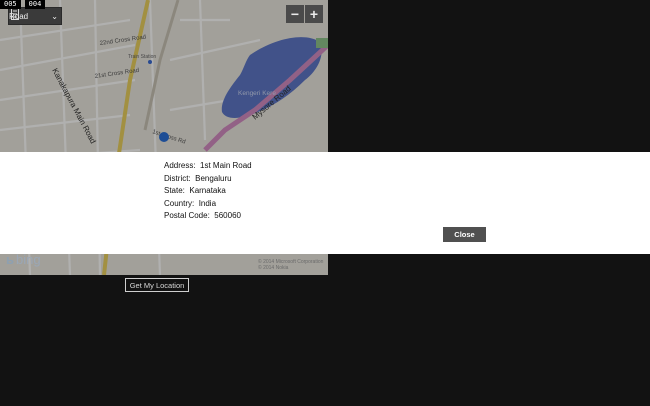 The height and width of the screenshot is (406, 650). Describe the element at coordinates (35, 4) in the screenshot. I see `frame-counter: 004` at that location.